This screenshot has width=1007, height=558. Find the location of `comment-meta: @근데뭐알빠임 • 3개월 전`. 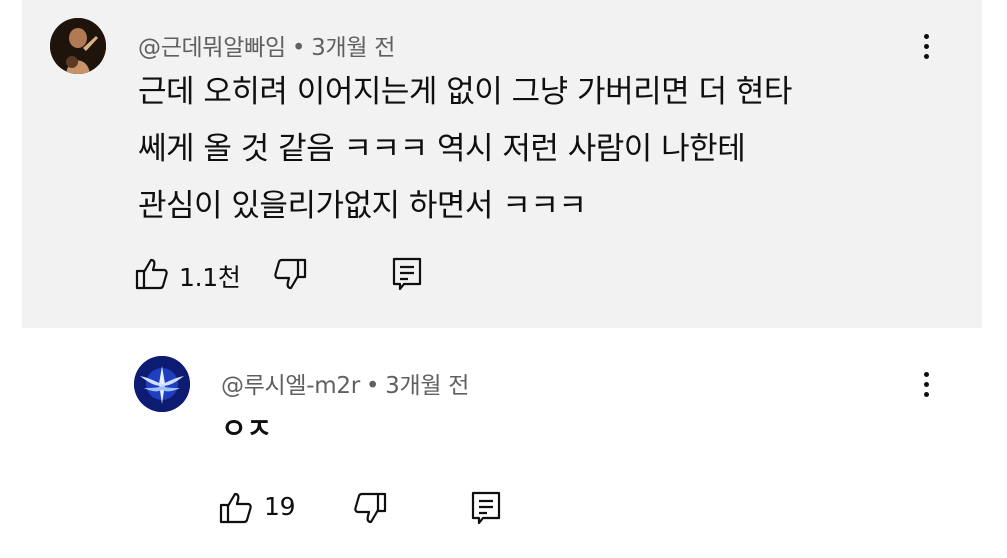

comment-meta: @근데뭐알빠임 • 3개월 전 is located at coordinates (266, 45).